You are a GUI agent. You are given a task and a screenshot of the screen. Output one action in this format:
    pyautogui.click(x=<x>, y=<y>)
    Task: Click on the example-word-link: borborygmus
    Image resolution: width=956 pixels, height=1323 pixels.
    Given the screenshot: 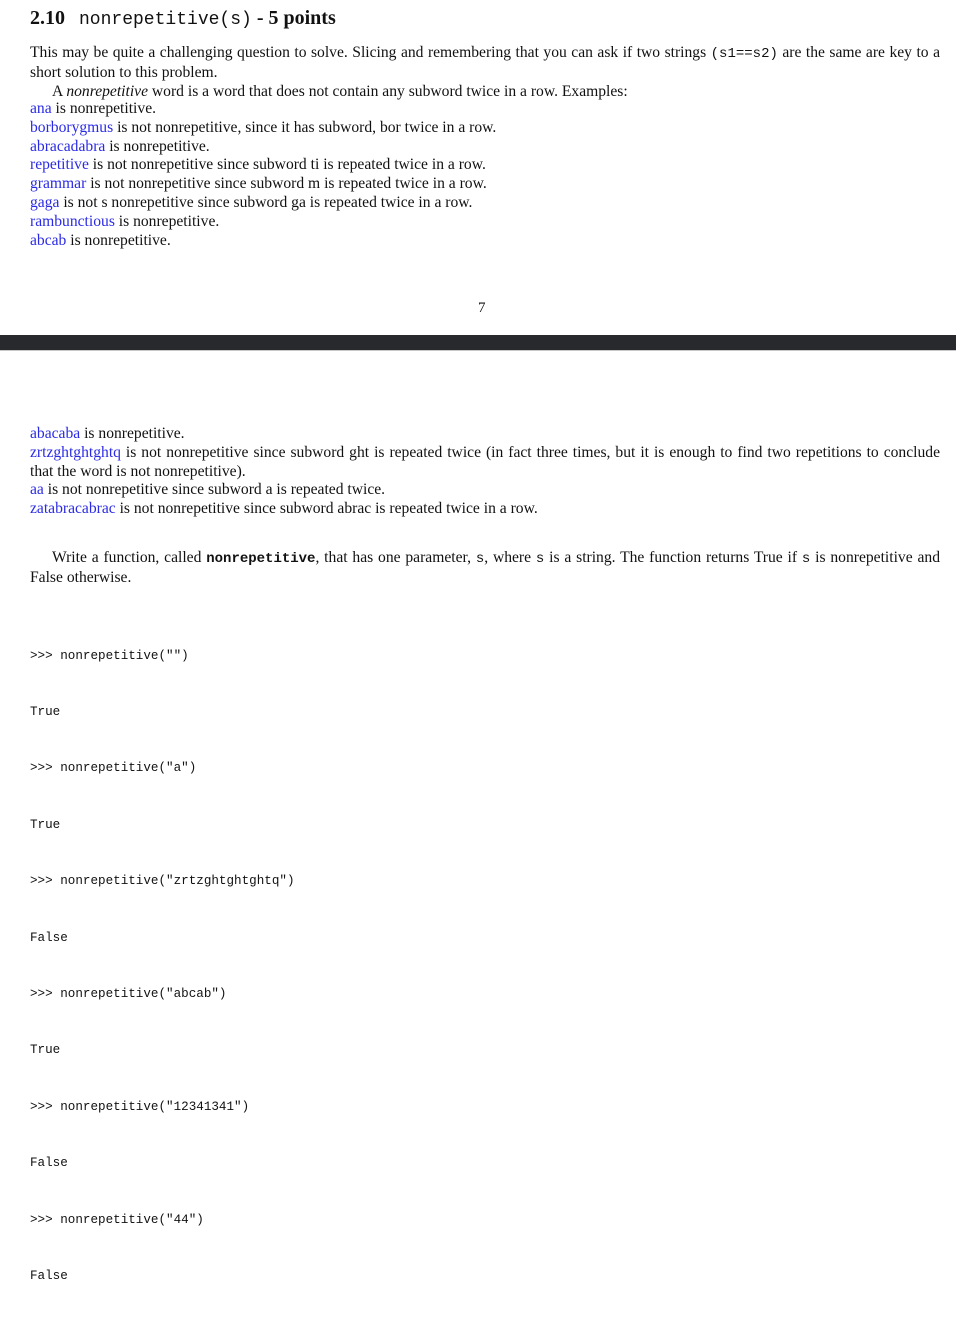 What is the action you would take?
    pyautogui.click(x=71, y=127)
    